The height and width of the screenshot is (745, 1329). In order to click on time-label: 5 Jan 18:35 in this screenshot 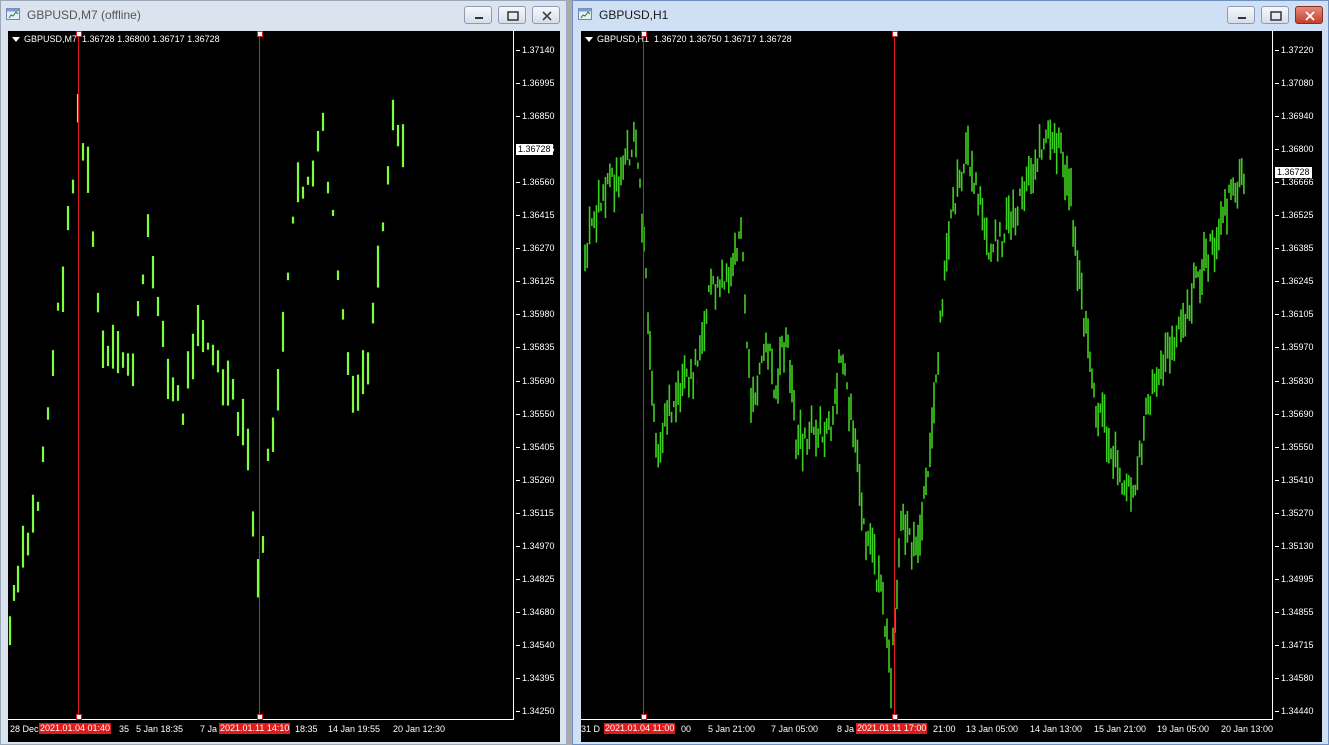, I will do `click(160, 729)`.